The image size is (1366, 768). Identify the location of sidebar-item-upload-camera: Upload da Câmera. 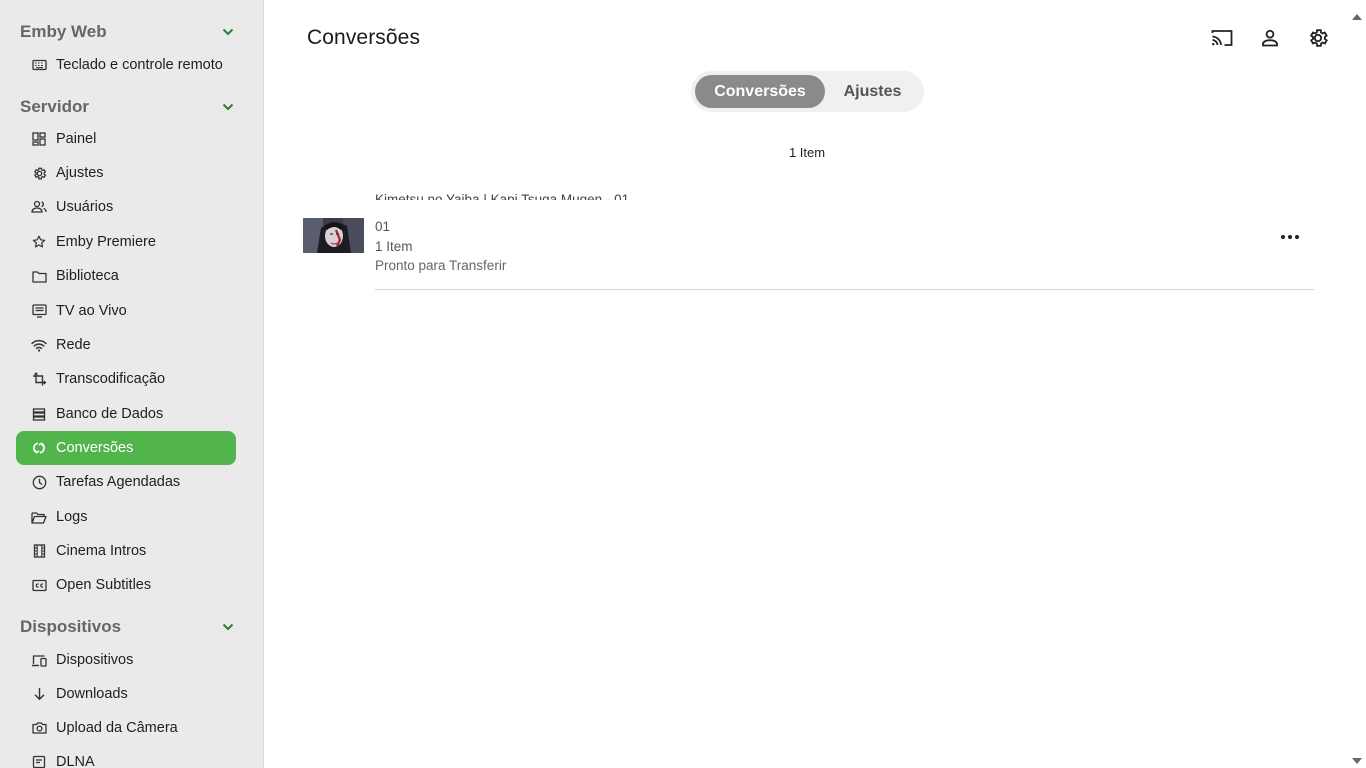
(126, 728).